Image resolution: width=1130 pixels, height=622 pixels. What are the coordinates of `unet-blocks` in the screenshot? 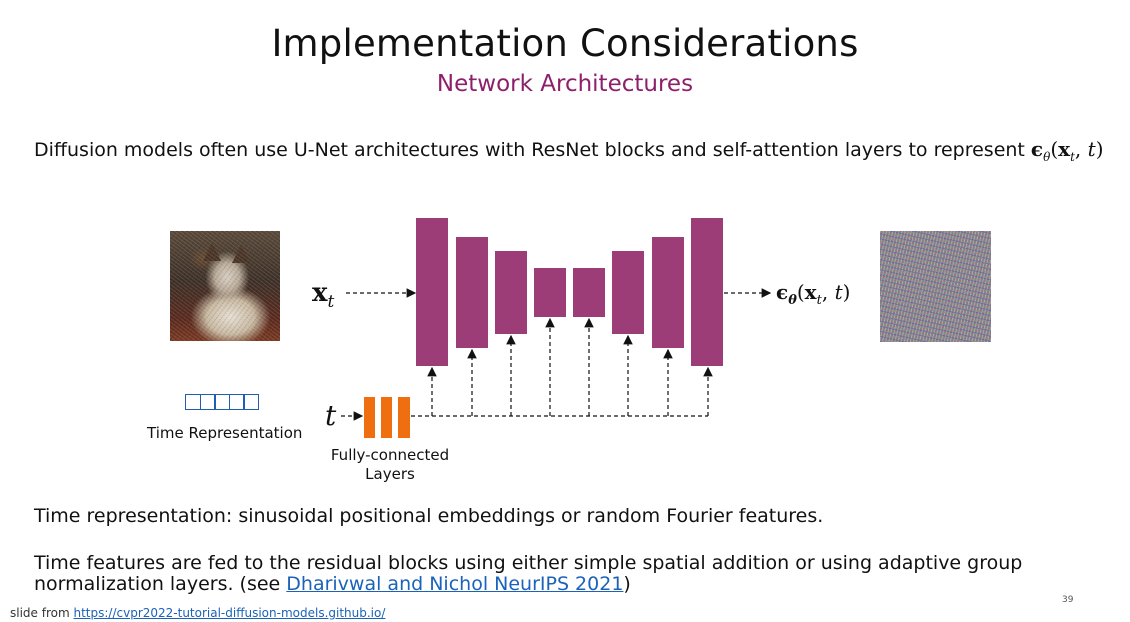 It's located at (569, 292).